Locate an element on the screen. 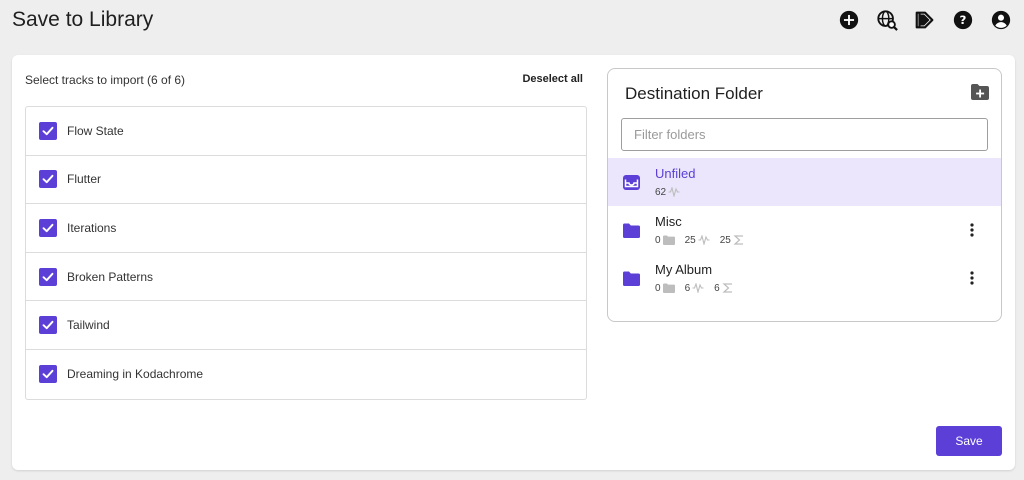 Image resolution: width=1024 pixels, height=480 pixels. header-actions: ? is located at coordinates (925, 20).